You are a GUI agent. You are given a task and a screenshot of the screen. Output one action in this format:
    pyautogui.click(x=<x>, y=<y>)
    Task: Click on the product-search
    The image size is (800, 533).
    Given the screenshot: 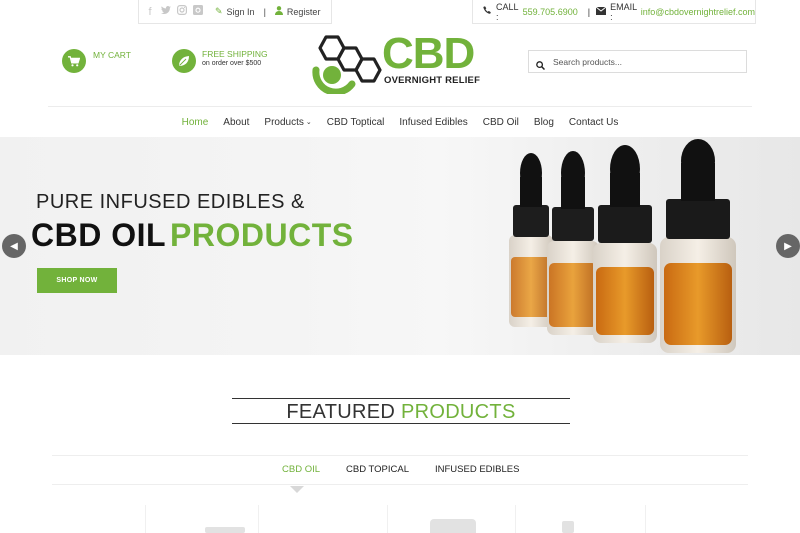 What is the action you would take?
    pyautogui.click(x=637, y=61)
    